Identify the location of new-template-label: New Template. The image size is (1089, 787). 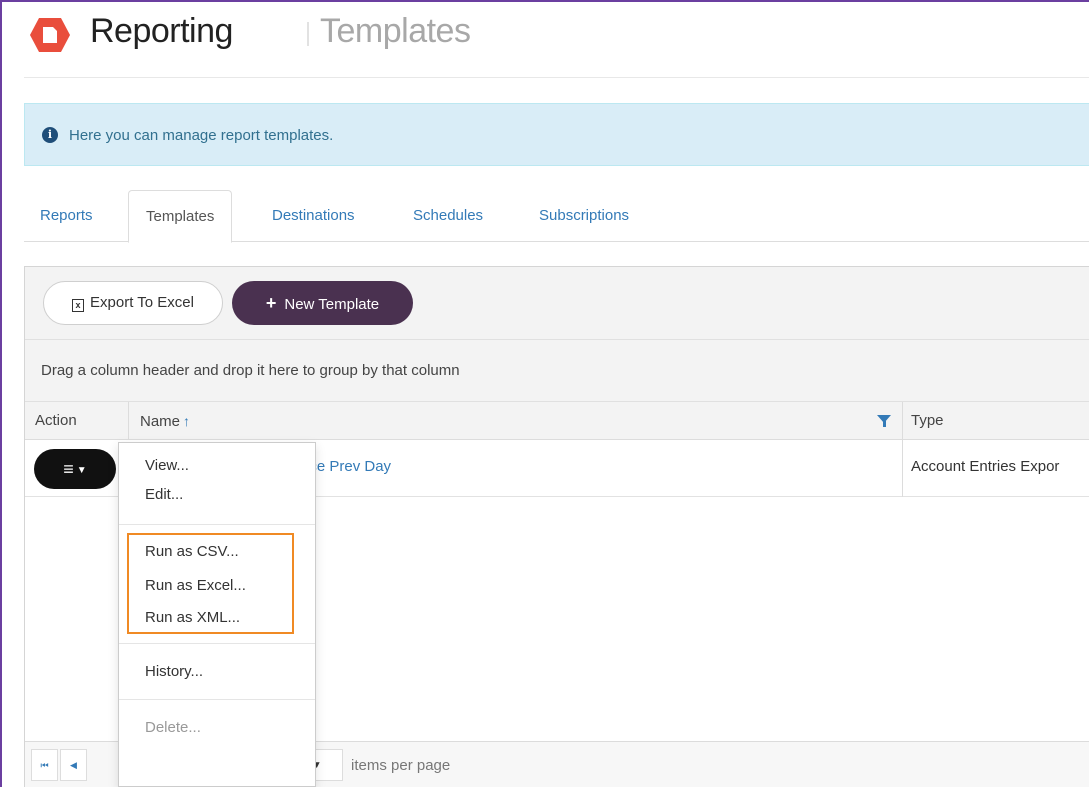
(332, 304).